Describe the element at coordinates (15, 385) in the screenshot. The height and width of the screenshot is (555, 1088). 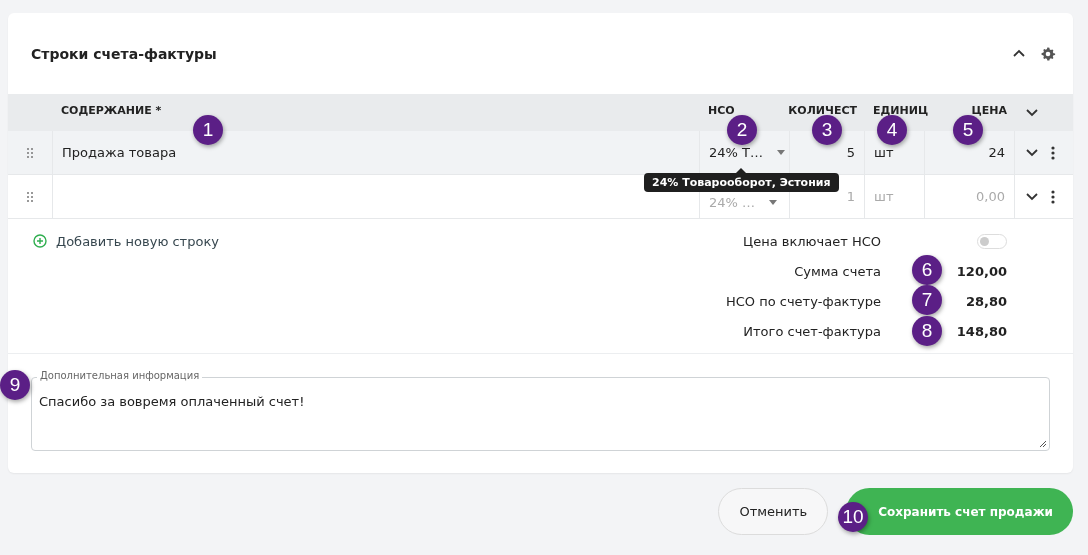
I see `callout-badge: 9` at that location.